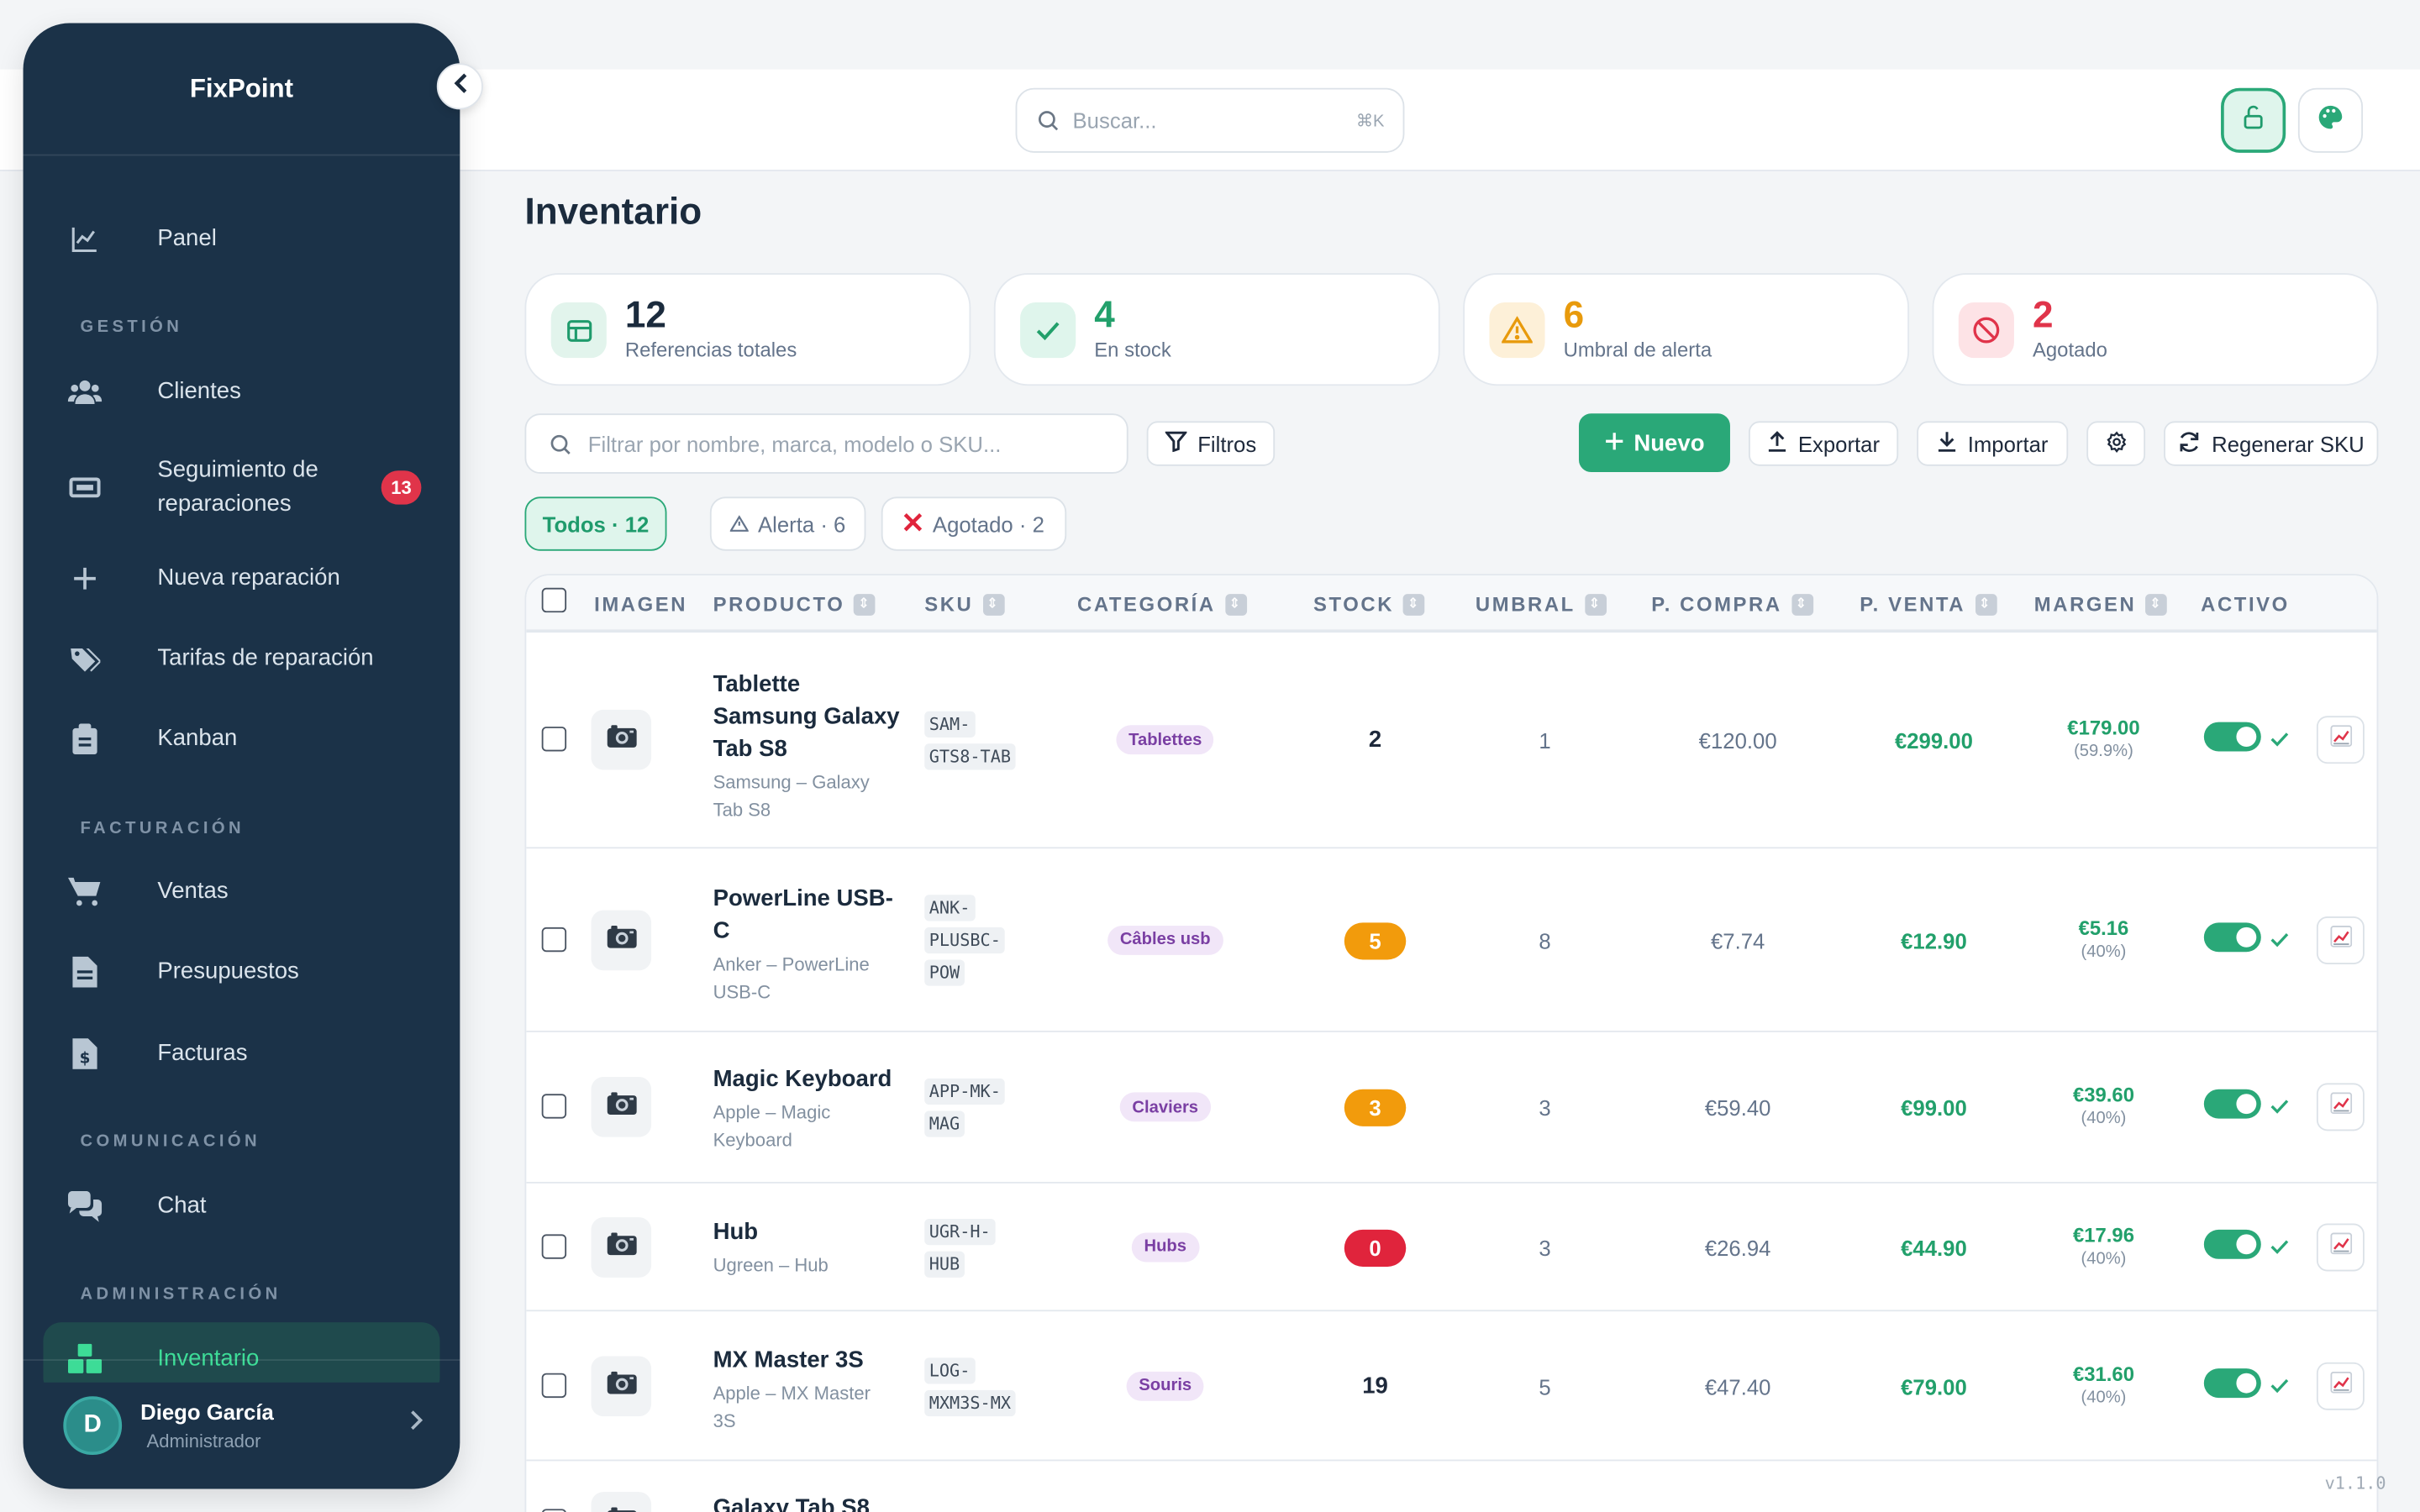  I want to click on document-icon, so click(85, 972).